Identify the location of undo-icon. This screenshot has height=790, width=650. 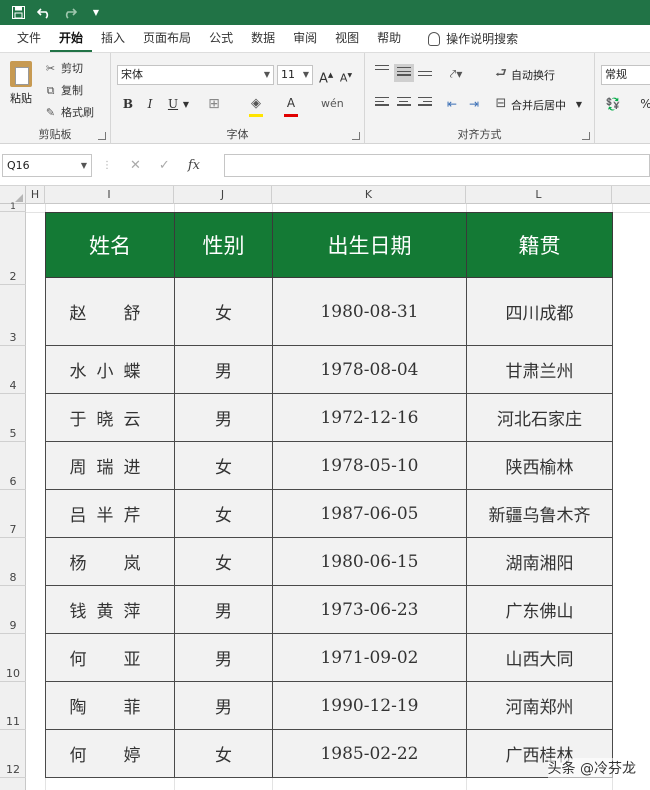
(44, 13).